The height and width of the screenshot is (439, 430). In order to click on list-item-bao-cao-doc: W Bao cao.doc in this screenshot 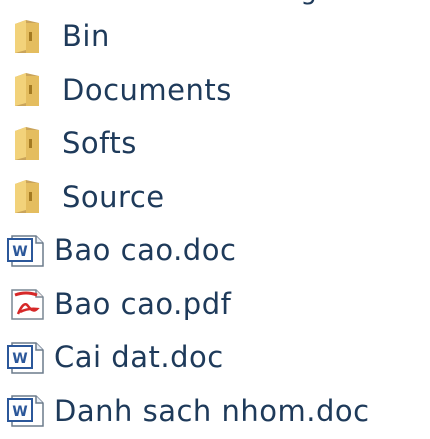, I will do `click(218, 251)`.